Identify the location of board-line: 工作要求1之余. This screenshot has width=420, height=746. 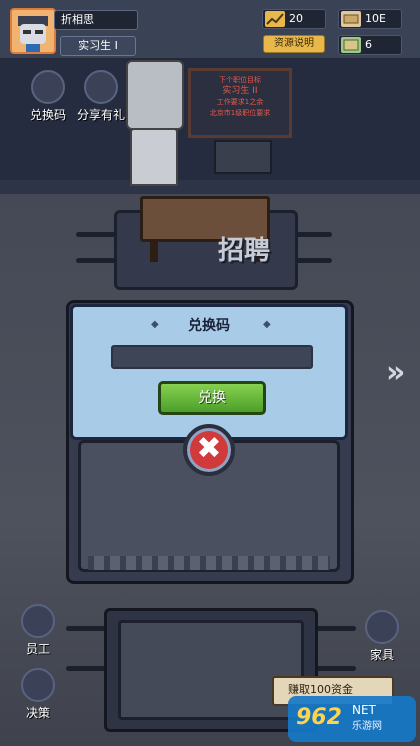
(240, 102).